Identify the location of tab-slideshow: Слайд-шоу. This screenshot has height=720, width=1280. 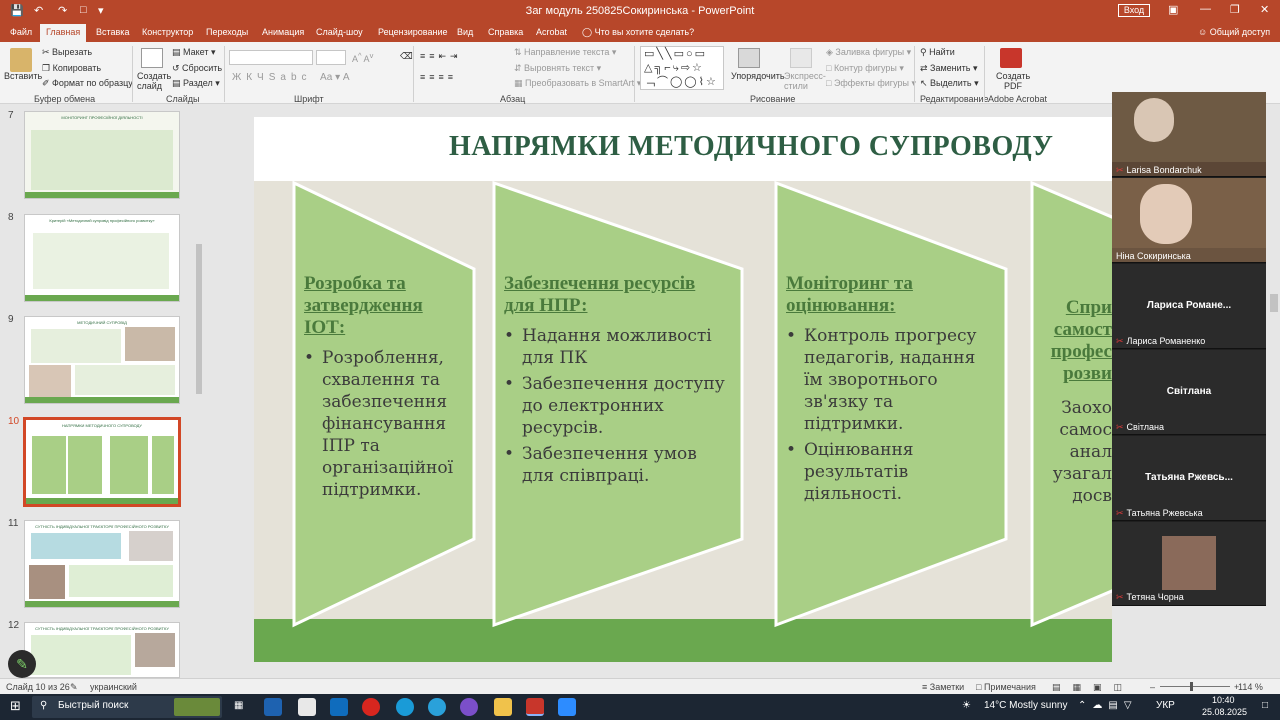
(339, 32).